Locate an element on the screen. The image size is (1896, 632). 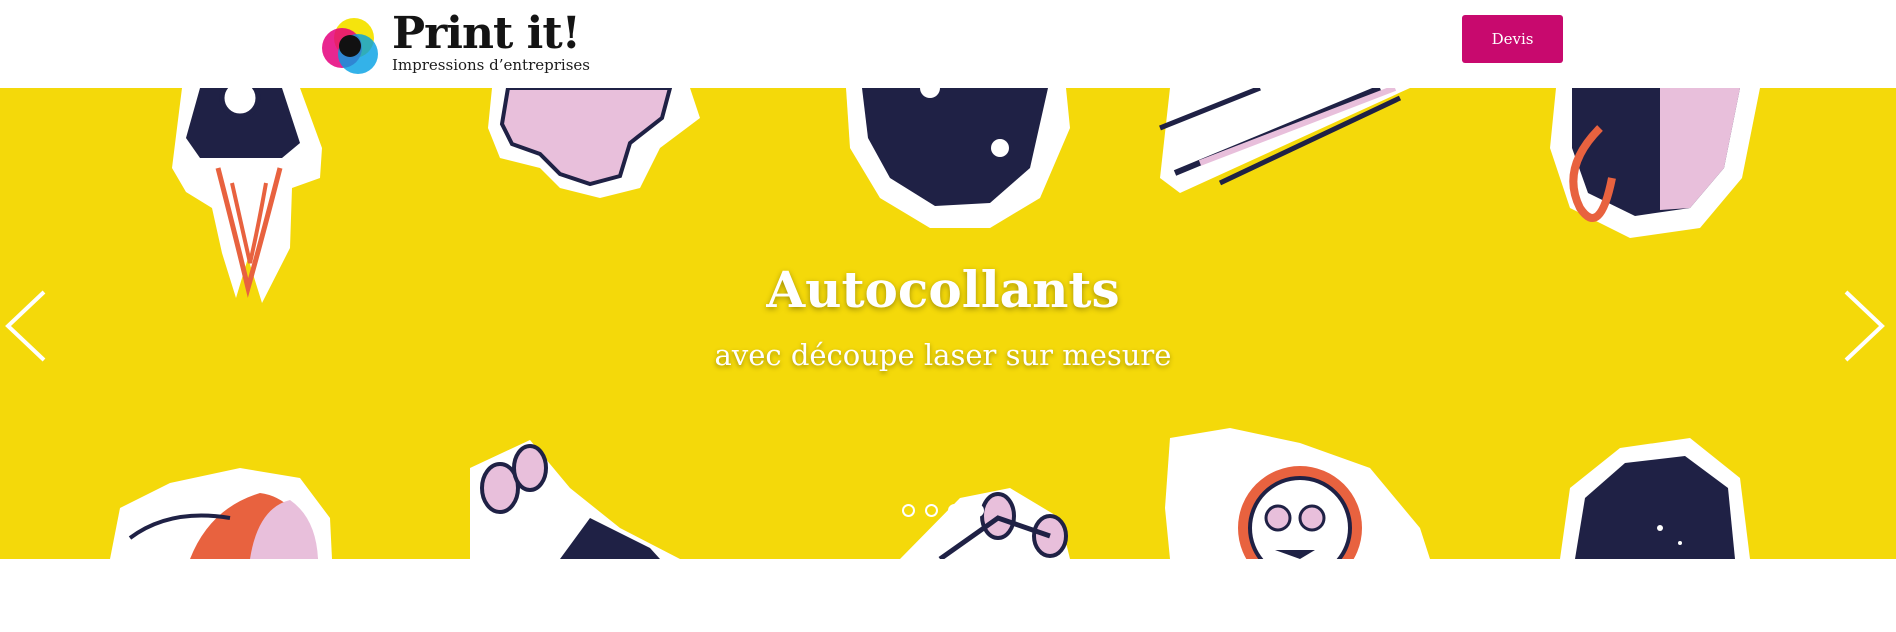
helmet-sticker is located at coordinates (958, 158).